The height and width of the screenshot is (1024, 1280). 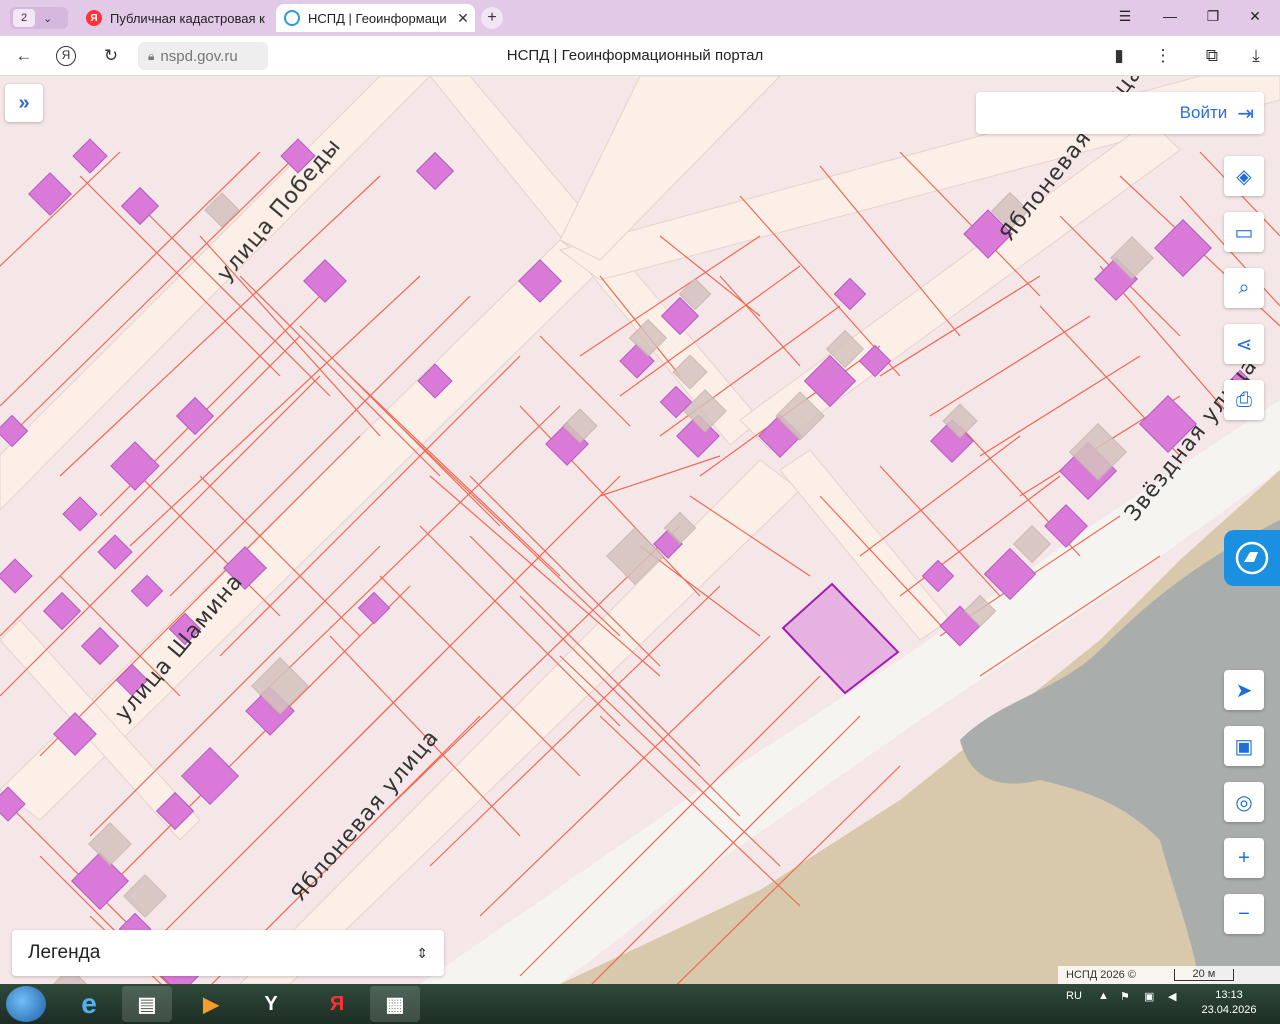 I want to click on search-location-button: ◎, so click(x=1244, y=802).